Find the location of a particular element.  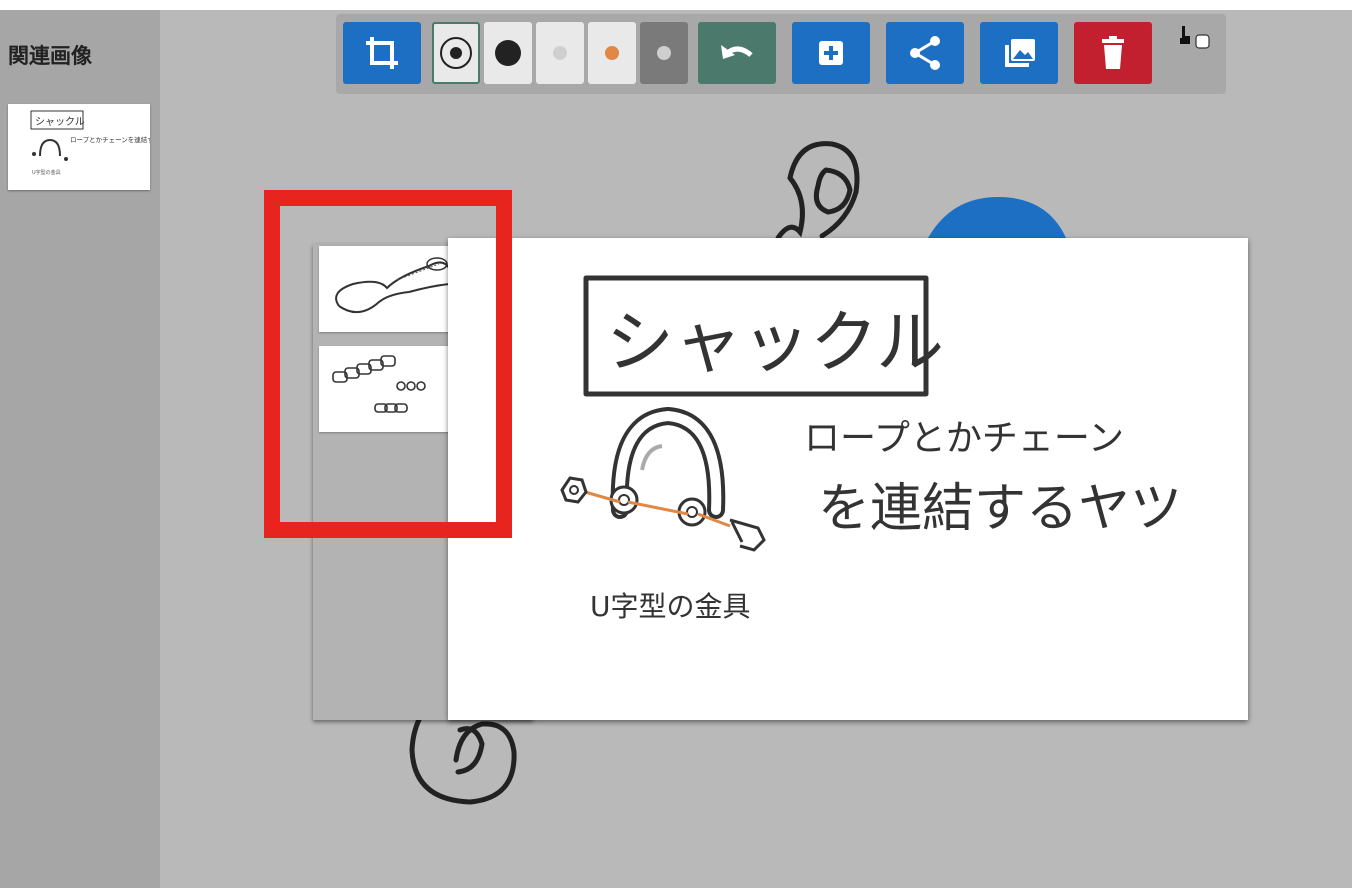

touch-mode-toggle is located at coordinates (1196, 37).